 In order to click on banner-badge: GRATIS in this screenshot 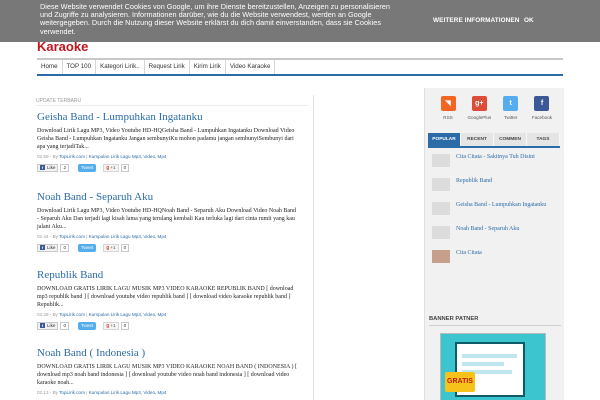, I will do `click(460, 382)`.